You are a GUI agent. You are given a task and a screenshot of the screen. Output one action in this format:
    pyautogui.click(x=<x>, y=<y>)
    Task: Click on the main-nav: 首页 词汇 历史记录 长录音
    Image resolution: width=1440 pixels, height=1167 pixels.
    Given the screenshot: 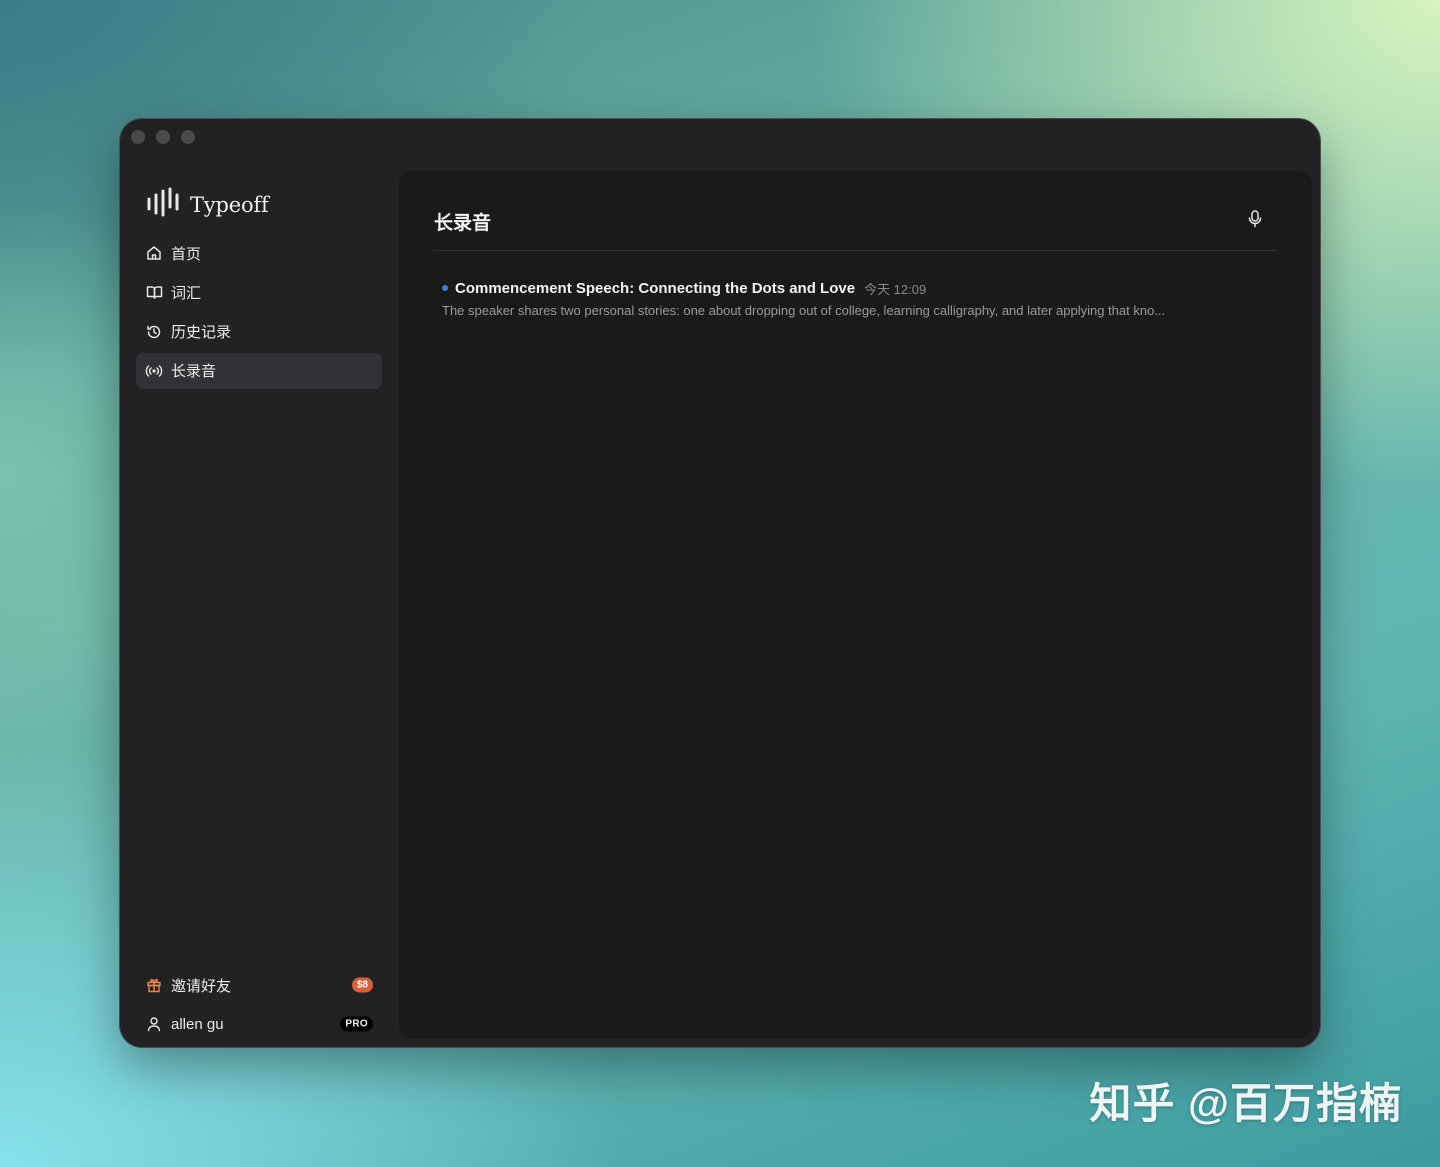 What is the action you would take?
    pyautogui.click(x=259, y=313)
    